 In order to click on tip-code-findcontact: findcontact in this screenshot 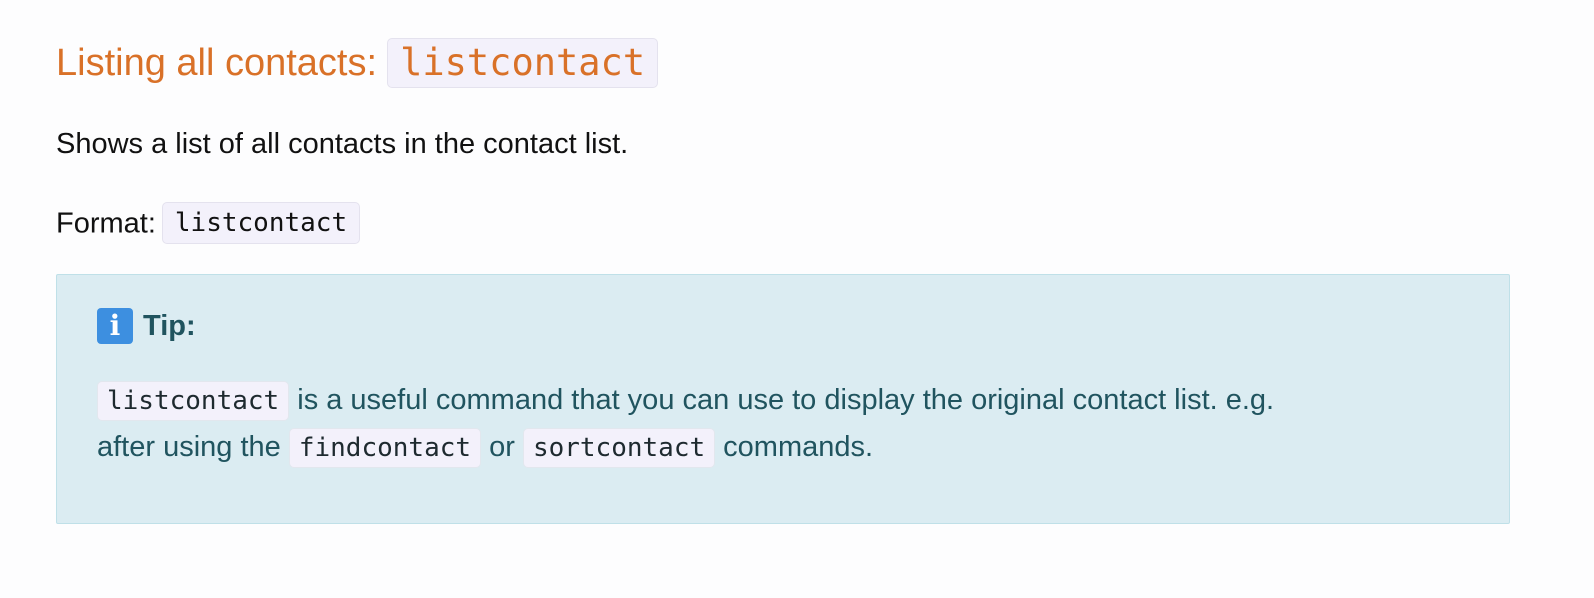, I will do `click(385, 448)`.